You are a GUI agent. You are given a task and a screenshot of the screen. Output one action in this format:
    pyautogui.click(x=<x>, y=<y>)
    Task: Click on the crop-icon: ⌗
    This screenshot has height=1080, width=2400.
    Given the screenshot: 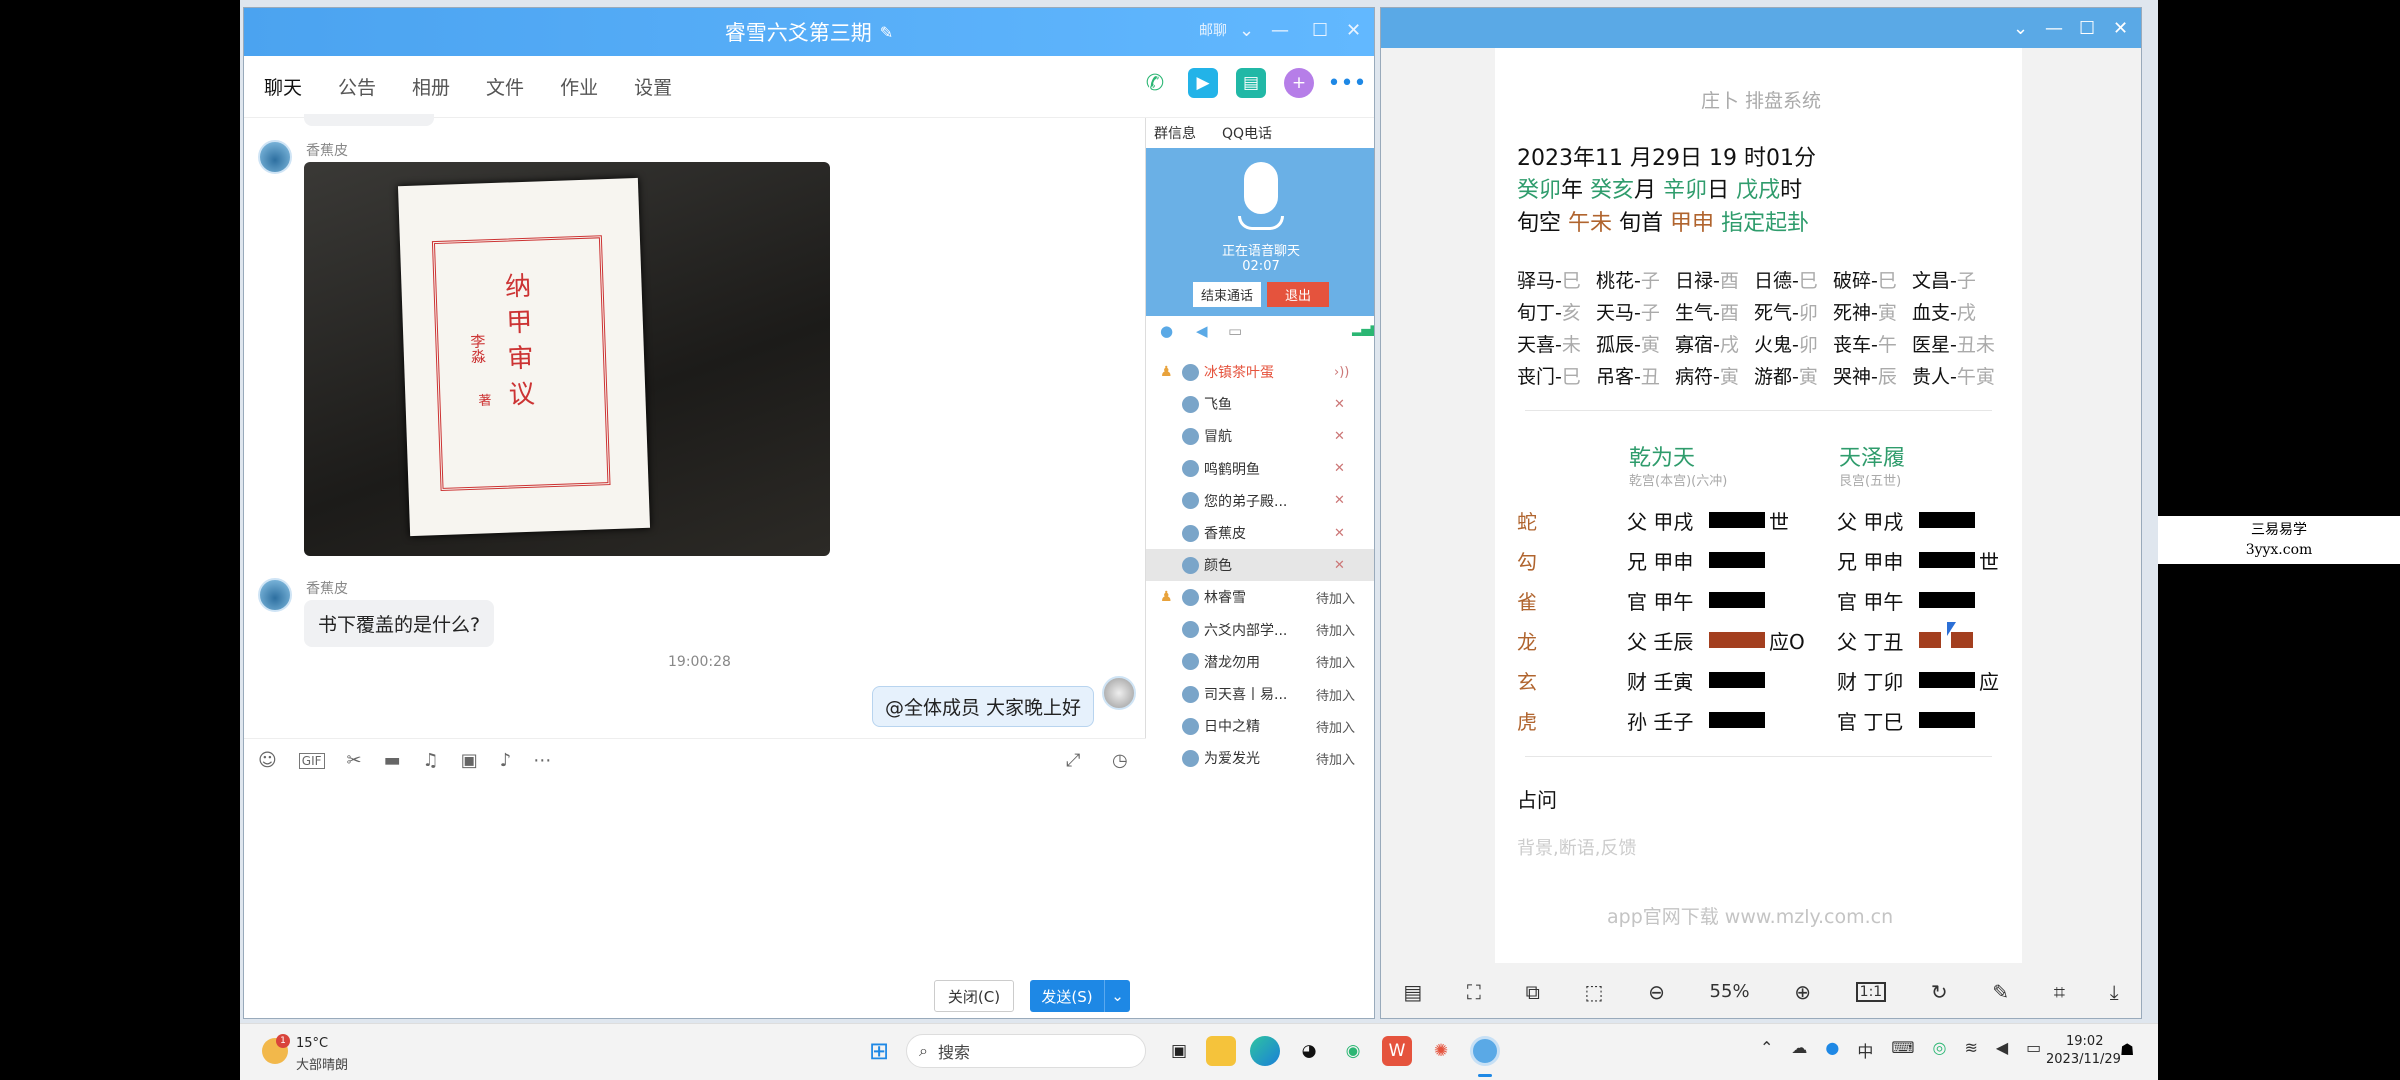 What is the action you would take?
    pyautogui.click(x=2059, y=992)
    